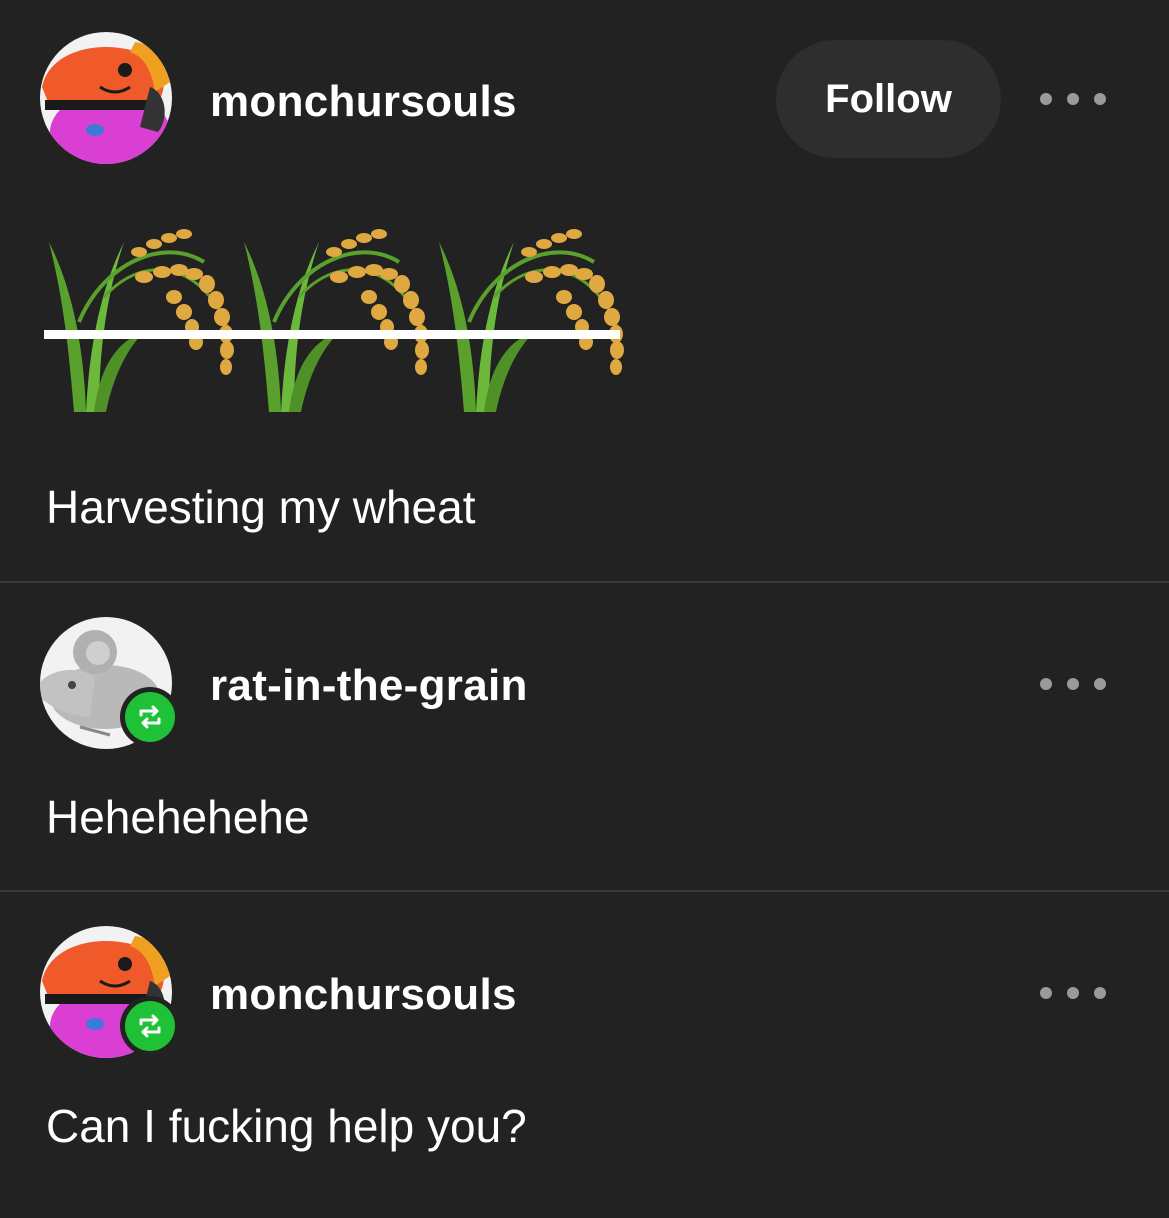 This screenshot has height=1218, width=1169. Describe the element at coordinates (261, 507) in the screenshot. I see `post-text: Harvesting my wheat` at that location.